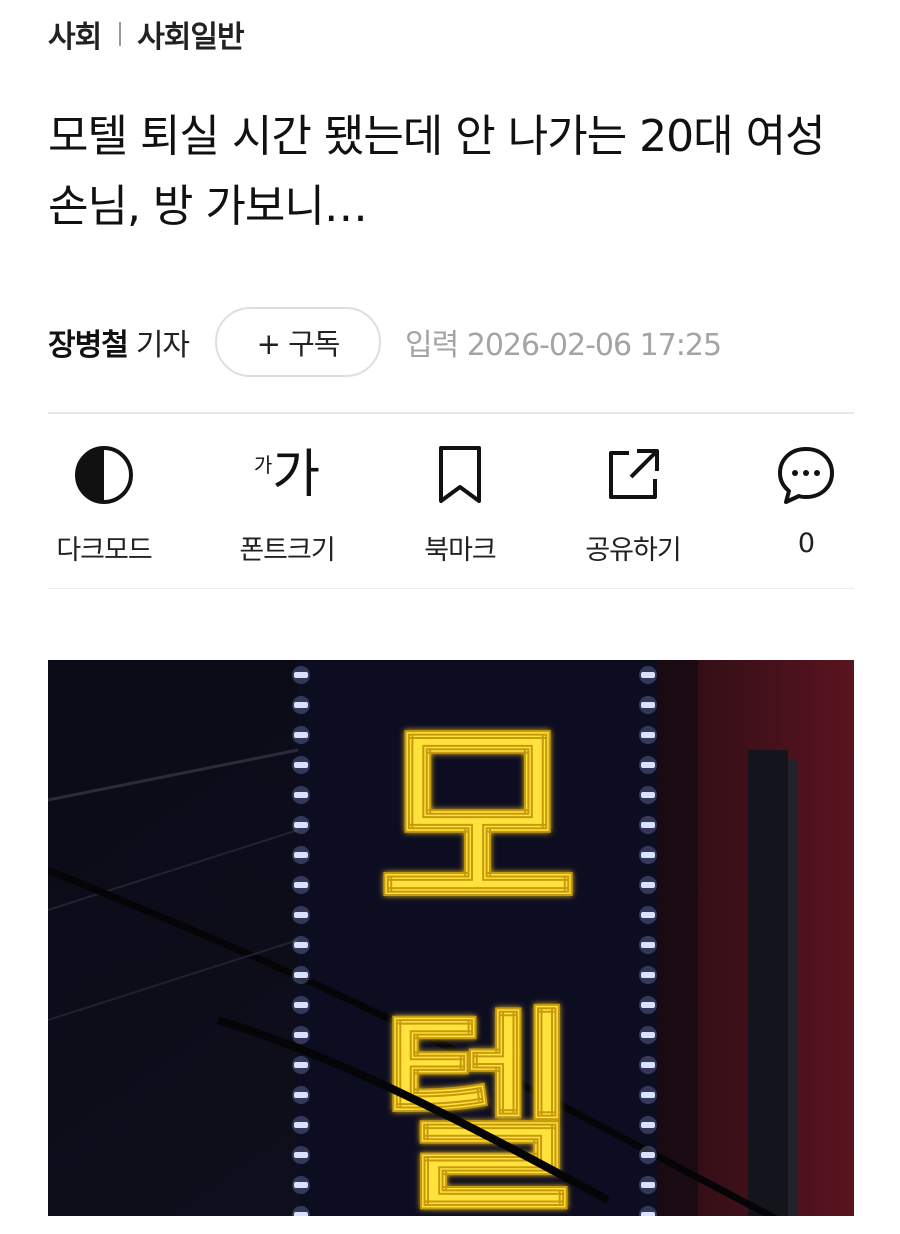  What do you see at coordinates (298, 342) in the screenshot?
I see `subscribe-button: + 구독` at bounding box center [298, 342].